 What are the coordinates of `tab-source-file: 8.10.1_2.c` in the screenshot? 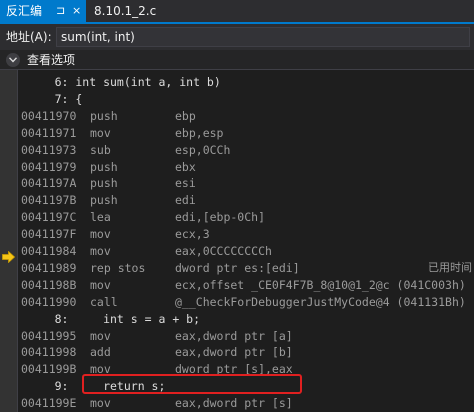 It's located at (125, 11).